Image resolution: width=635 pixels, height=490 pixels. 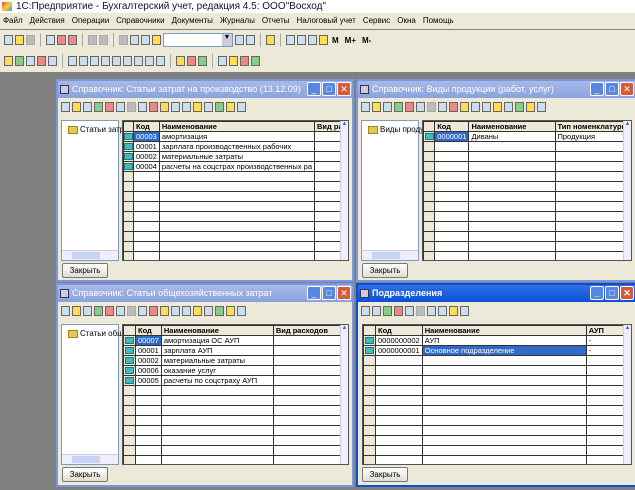 I want to click on table-row: 00001 зарплата АУП, so click(x=235, y=350).